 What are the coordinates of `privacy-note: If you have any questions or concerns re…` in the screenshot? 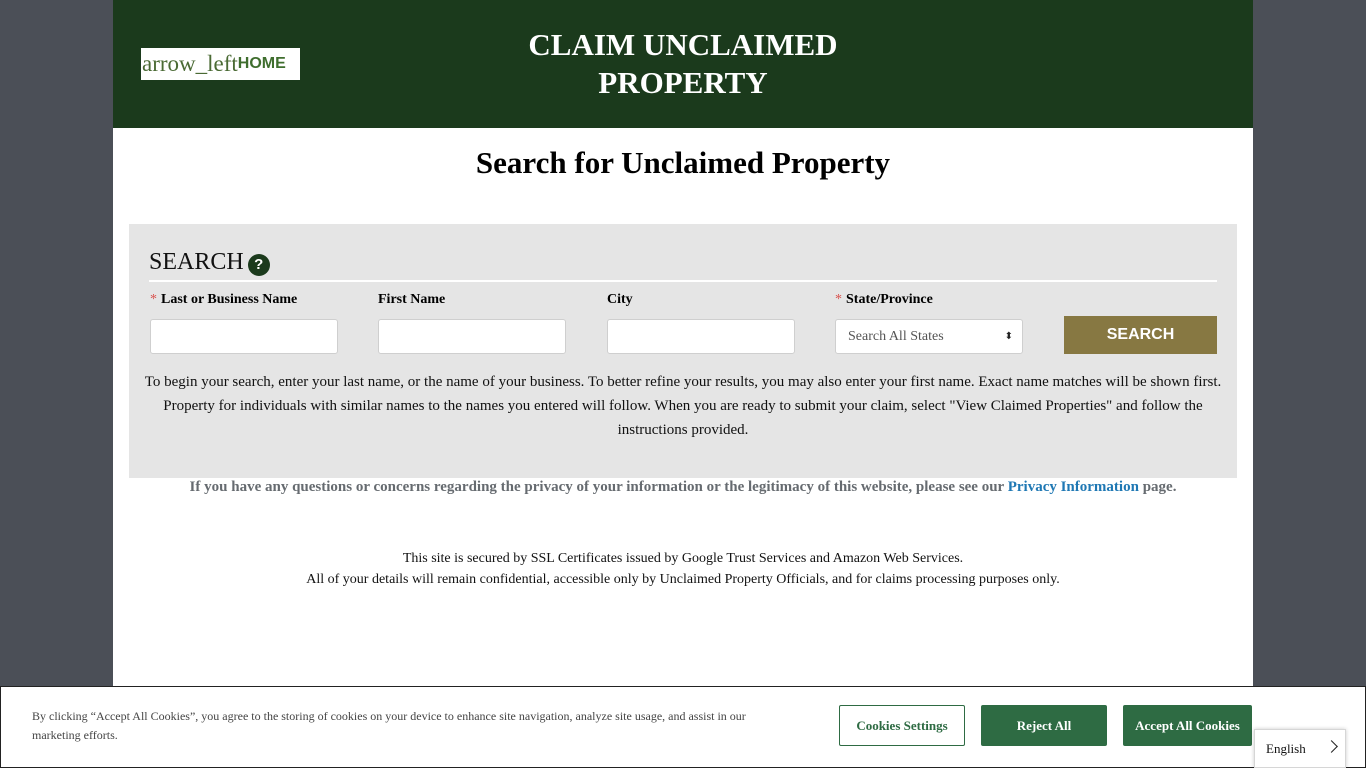 It's located at (683, 487).